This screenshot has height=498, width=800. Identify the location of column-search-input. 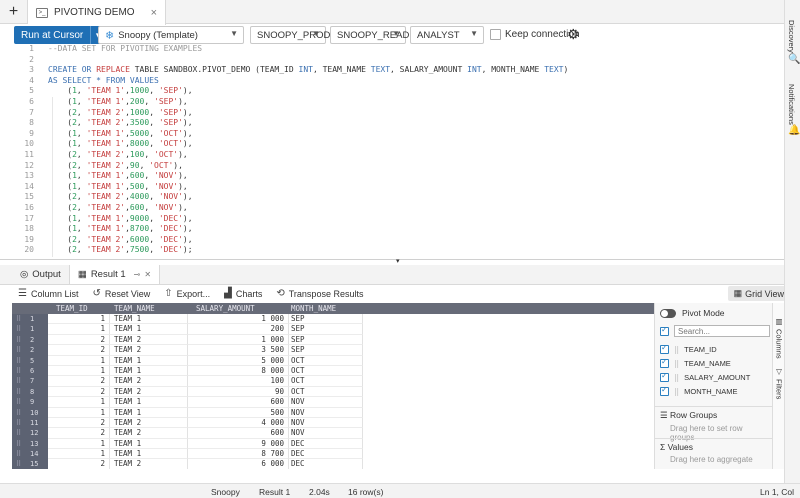
(722, 331).